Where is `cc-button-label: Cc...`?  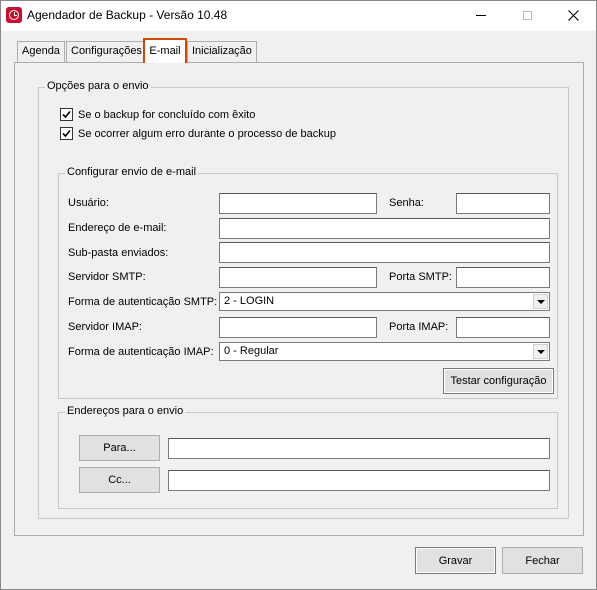 cc-button-label: Cc... is located at coordinates (119, 480).